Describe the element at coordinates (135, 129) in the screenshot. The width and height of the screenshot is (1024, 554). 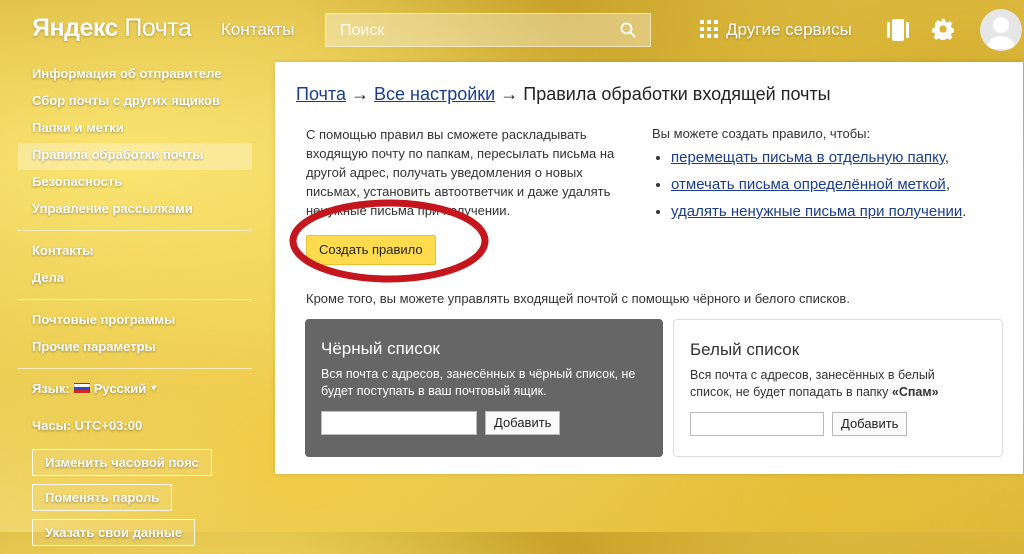
I see `sidebar-item-folders-labels: Папки и метки` at that location.